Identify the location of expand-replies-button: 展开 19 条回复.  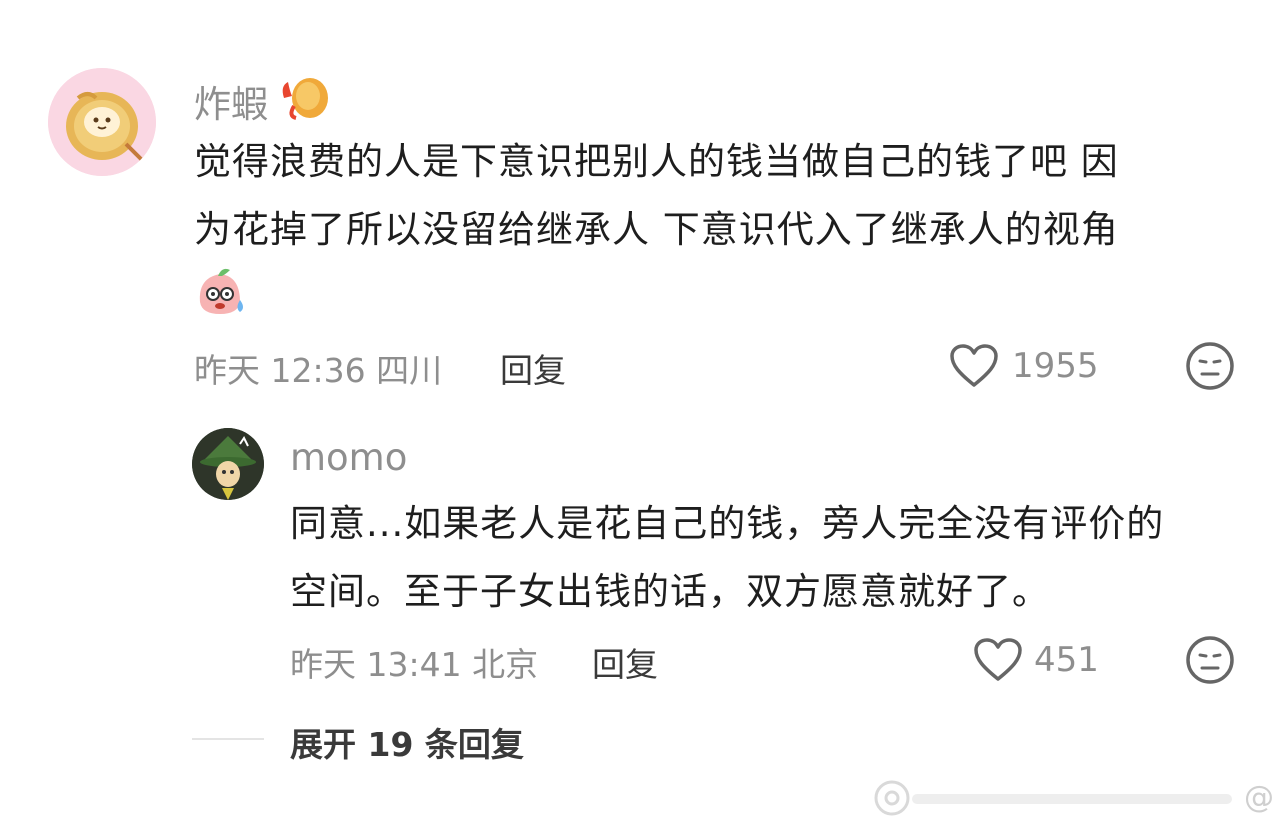
(407, 742).